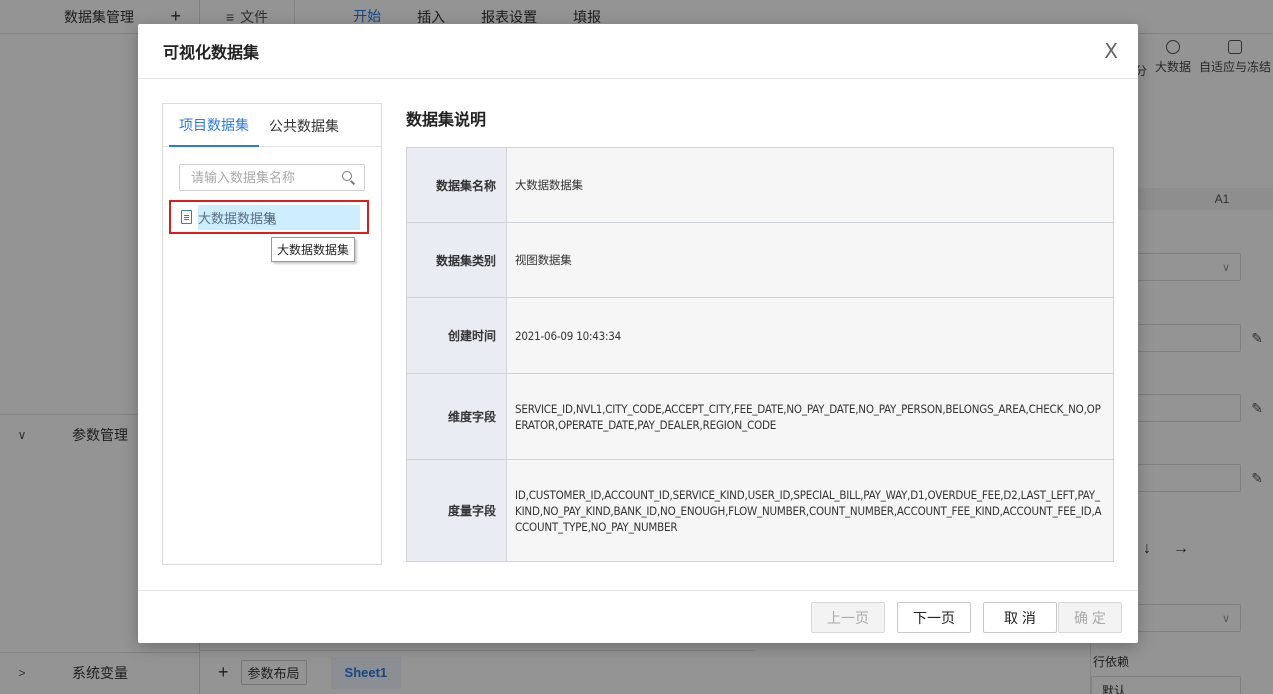 This screenshot has width=1273, height=694. Describe the element at coordinates (934, 617) in the screenshot. I see `next-page-button: 下一页` at that location.